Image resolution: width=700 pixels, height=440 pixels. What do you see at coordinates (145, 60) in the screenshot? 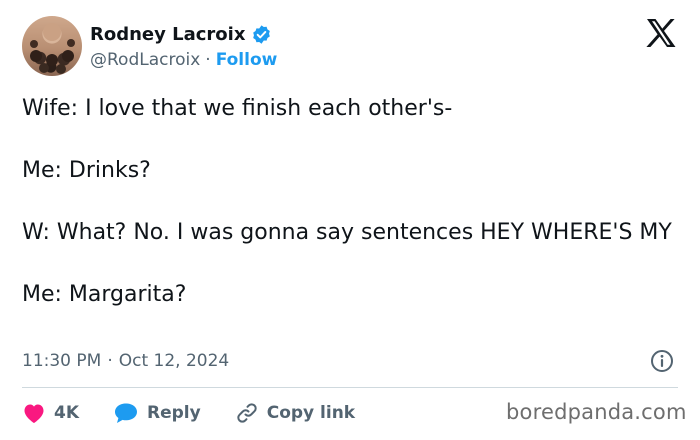
I see `author-handle: @RodLacroix` at bounding box center [145, 60].